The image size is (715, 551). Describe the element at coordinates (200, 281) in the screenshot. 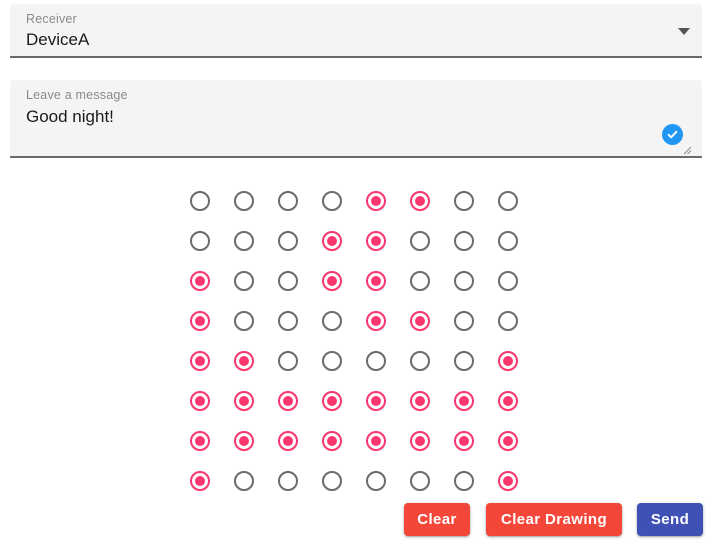

I see `dot-cell-r3-c1` at that location.